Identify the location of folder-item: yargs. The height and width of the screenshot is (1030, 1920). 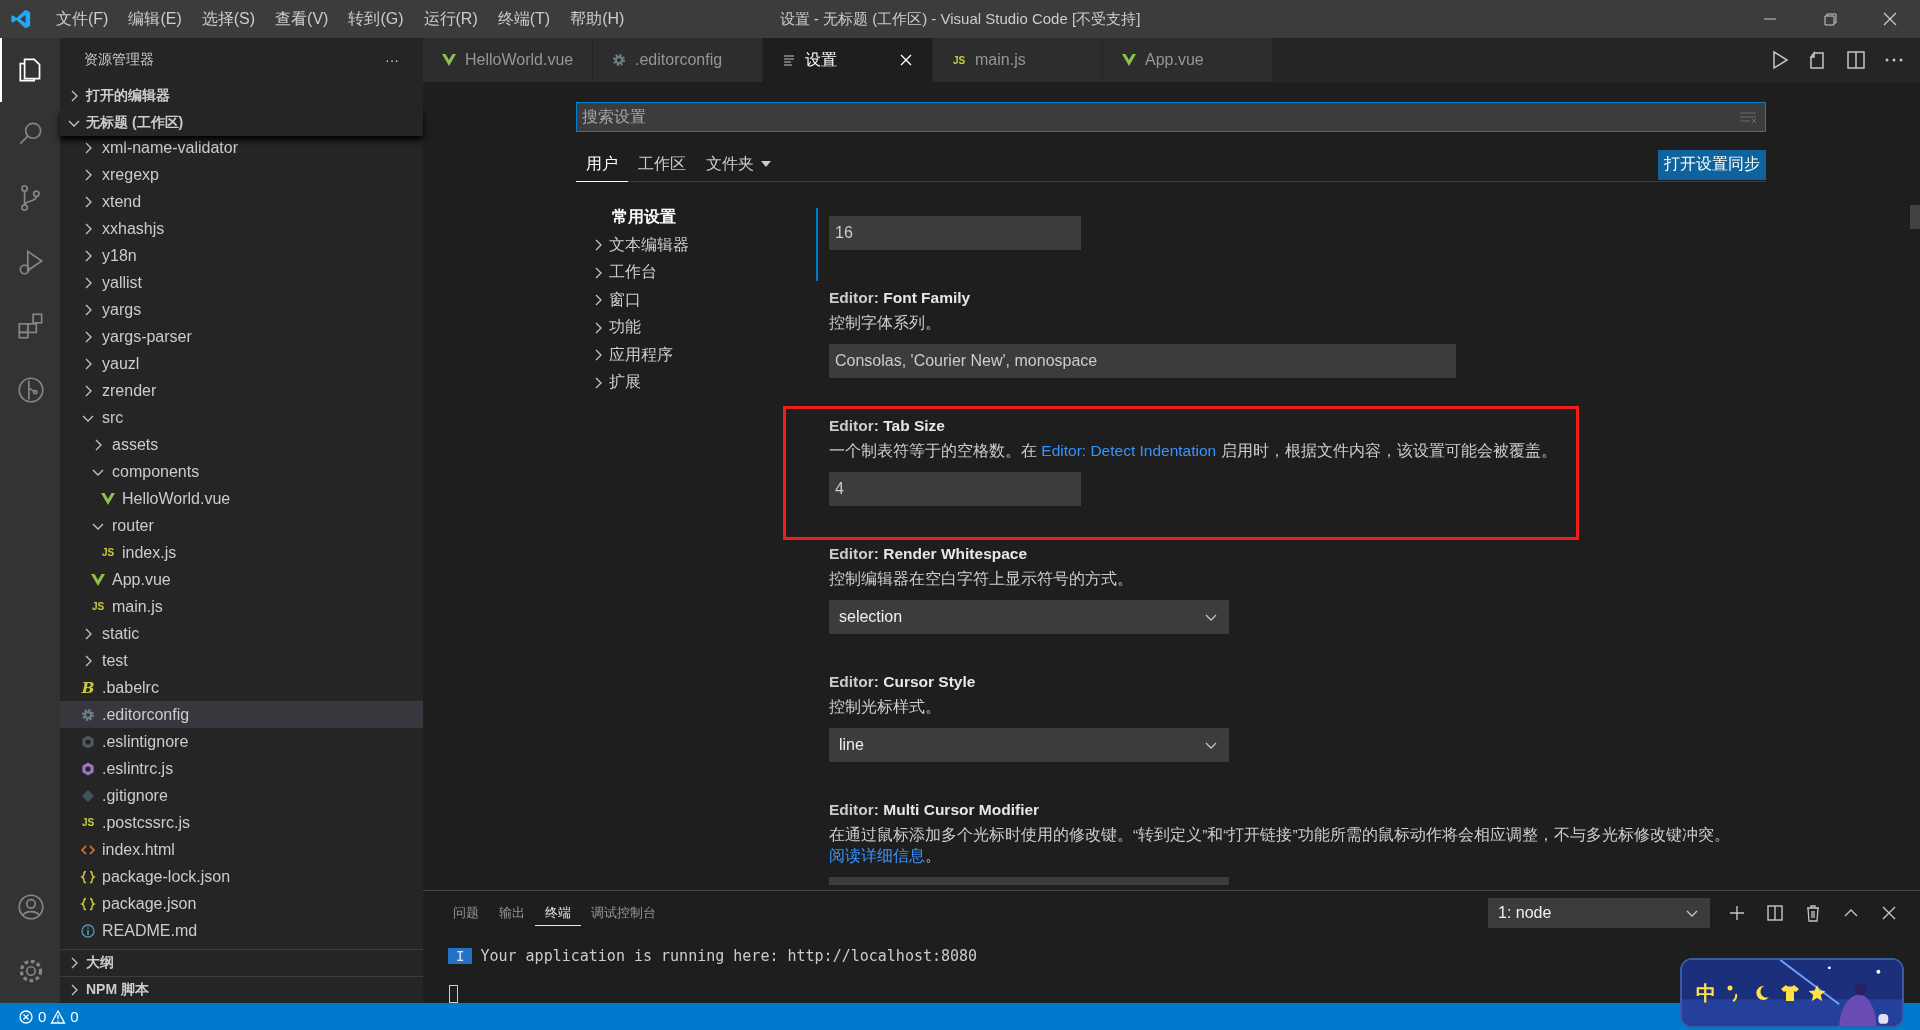
(241, 309).